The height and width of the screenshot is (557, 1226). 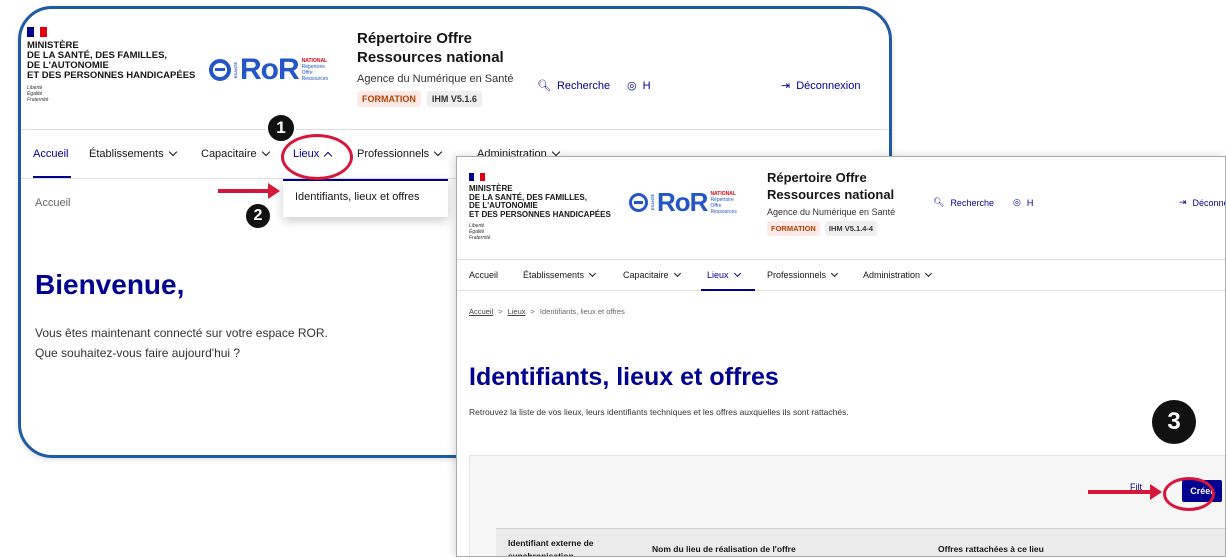 I want to click on nav-administration: Administration, so click(x=898, y=274).